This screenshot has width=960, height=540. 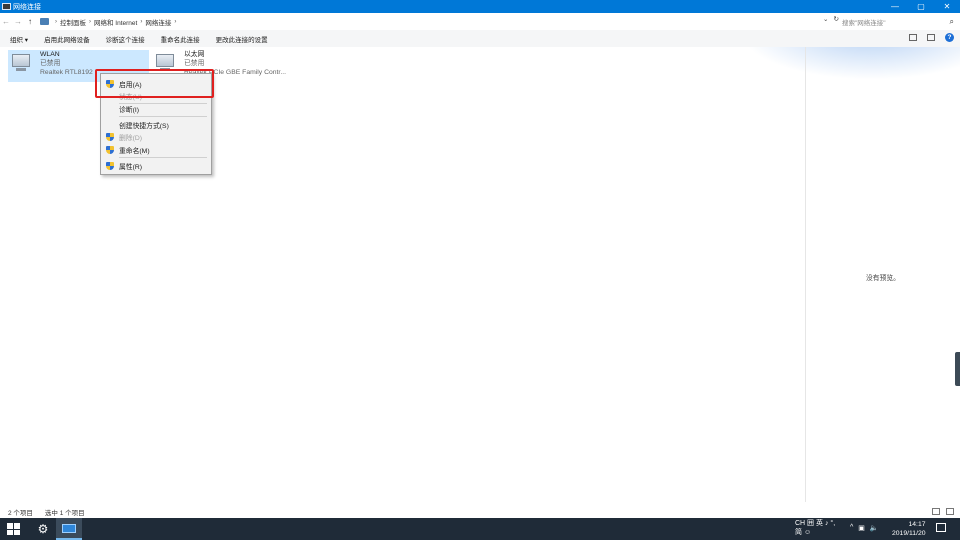 I want to click on network-window-icon, so click(x=69, y=528).